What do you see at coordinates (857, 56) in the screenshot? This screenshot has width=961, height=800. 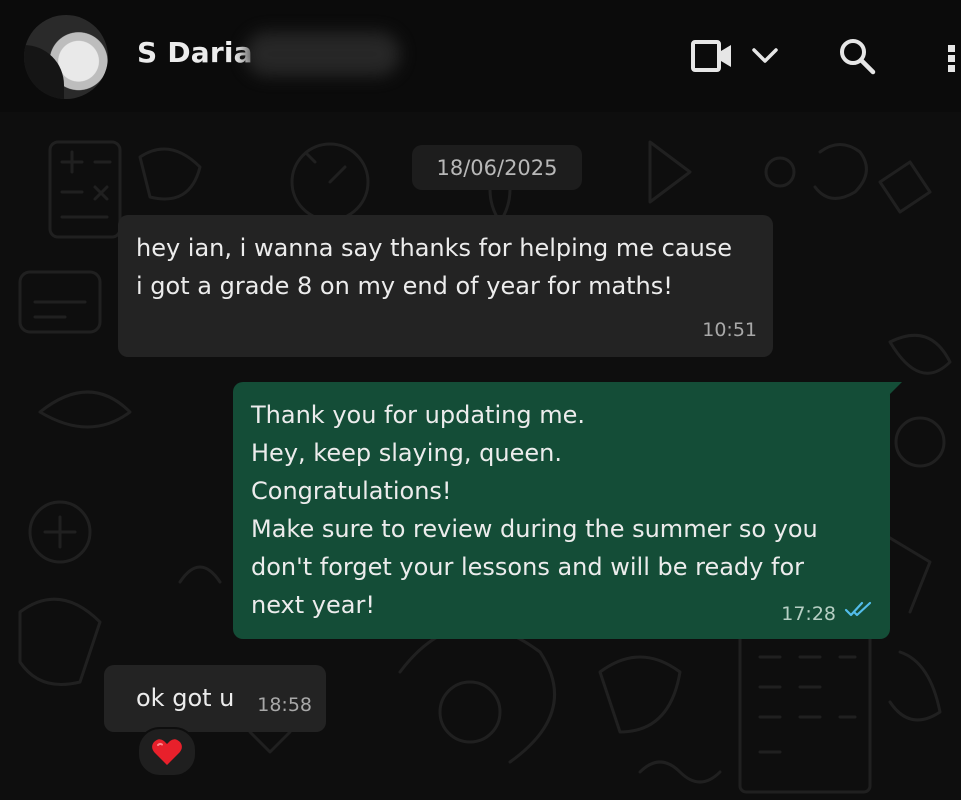 I see `search-icon` at bounding box center [857, 56].